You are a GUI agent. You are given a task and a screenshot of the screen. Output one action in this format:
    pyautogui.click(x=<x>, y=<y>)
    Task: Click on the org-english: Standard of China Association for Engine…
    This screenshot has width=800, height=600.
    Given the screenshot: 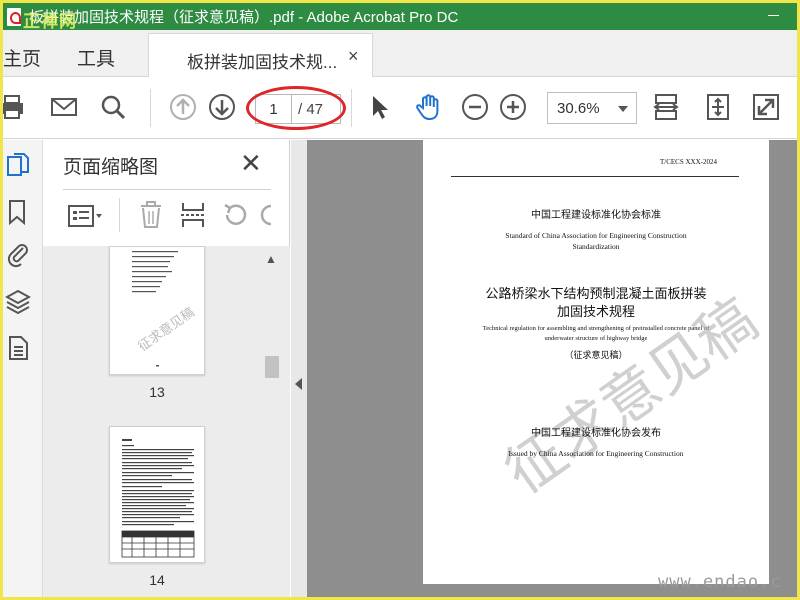 What is the action you would take?
    pyautogui.click(x=596, y=241)
    